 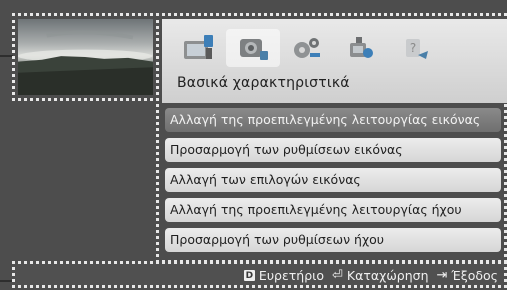 I want to click on preview-image, so click(x=85, y=57).